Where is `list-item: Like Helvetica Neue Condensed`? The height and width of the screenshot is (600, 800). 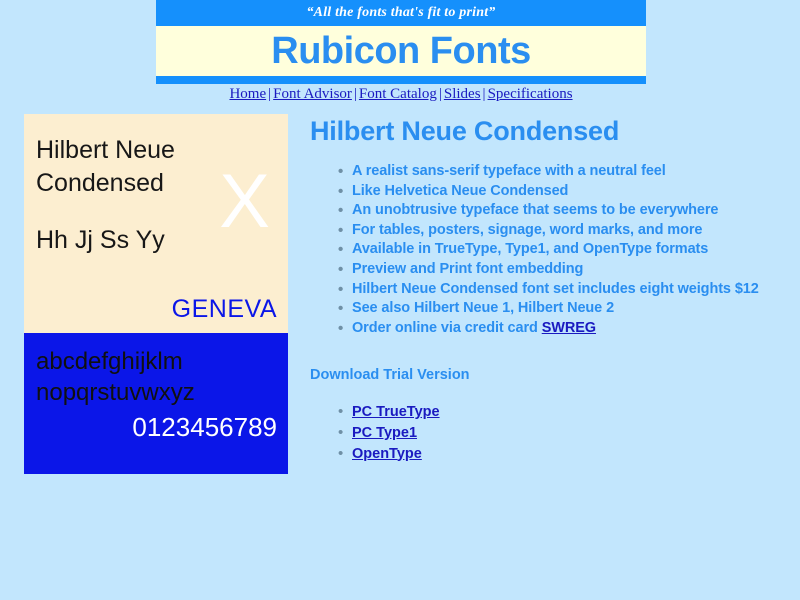
list-item: Like Helvetica Neue Condensed is located at coordinates (559, 192).